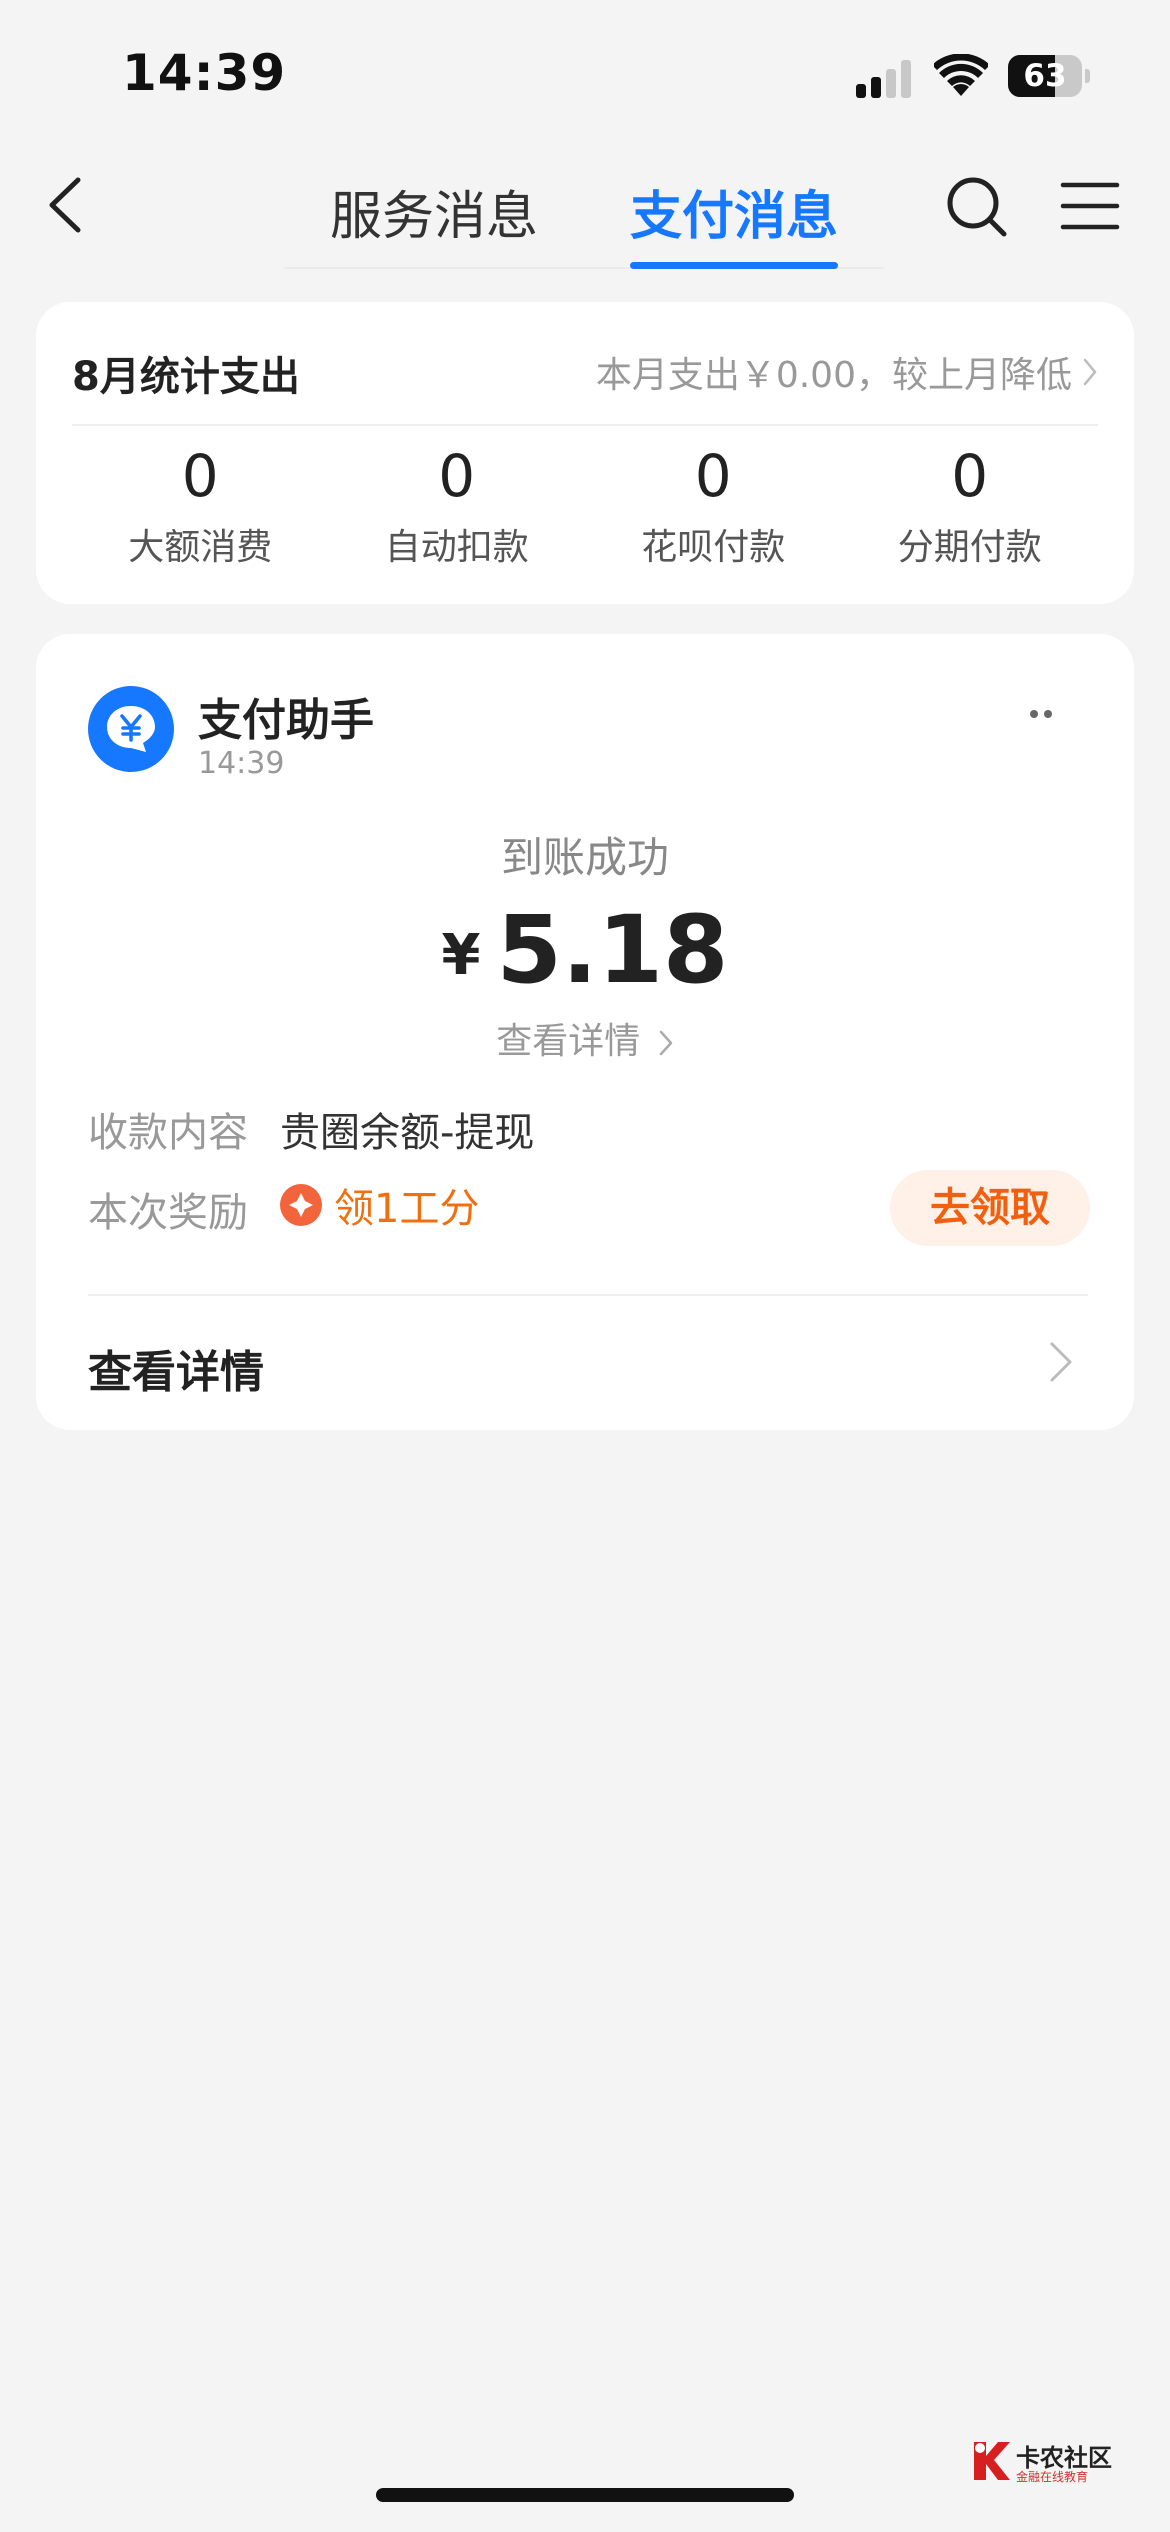 Image resolution: width=1170 pixels, height=2532 pixels. What do you see at coordinates (977, 207) in the screenshot?
I see `search-icon` at bounding box center [977, 207].